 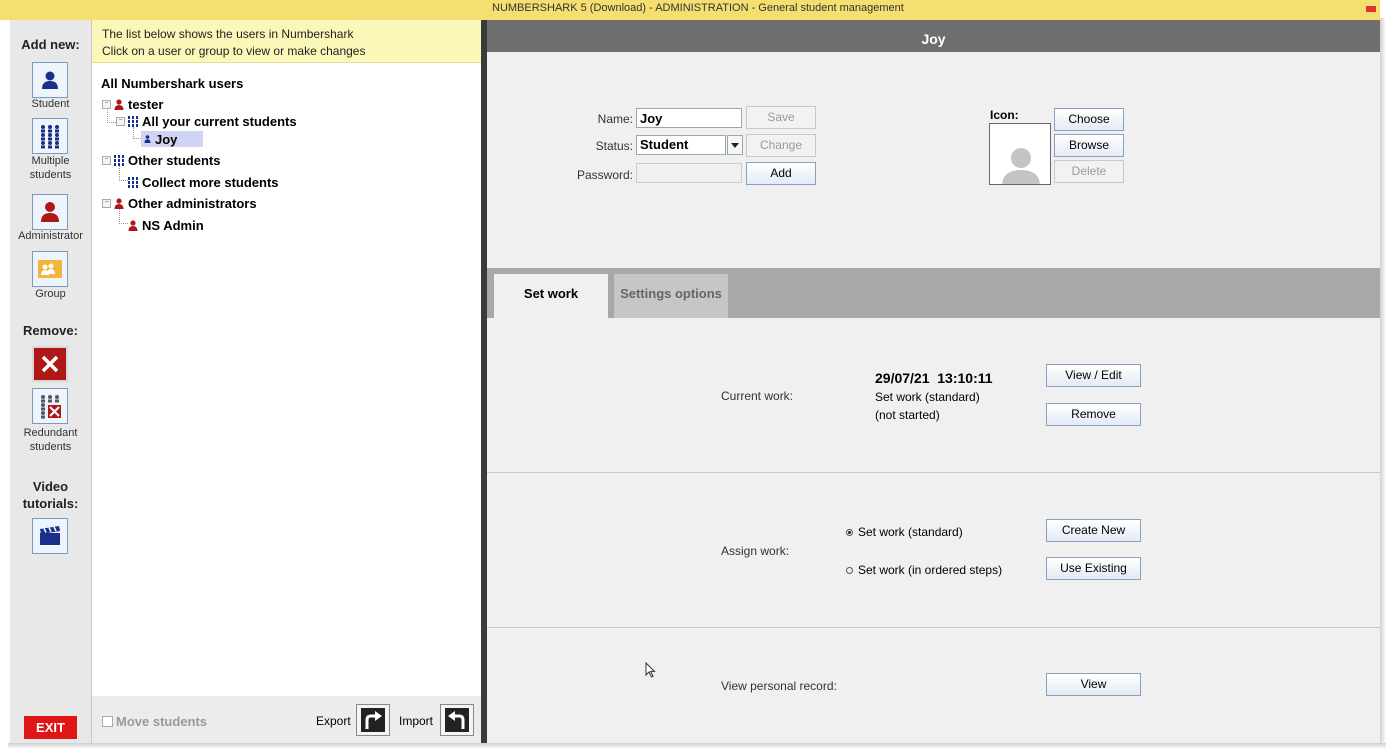 I want to click on chevron-down-icon, so click(x=735, y=145).